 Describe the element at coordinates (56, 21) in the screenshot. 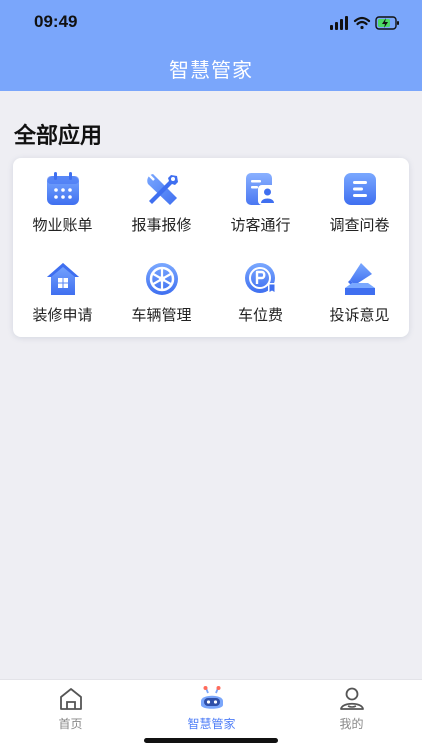

I see `status-time: 09:49` at that location.